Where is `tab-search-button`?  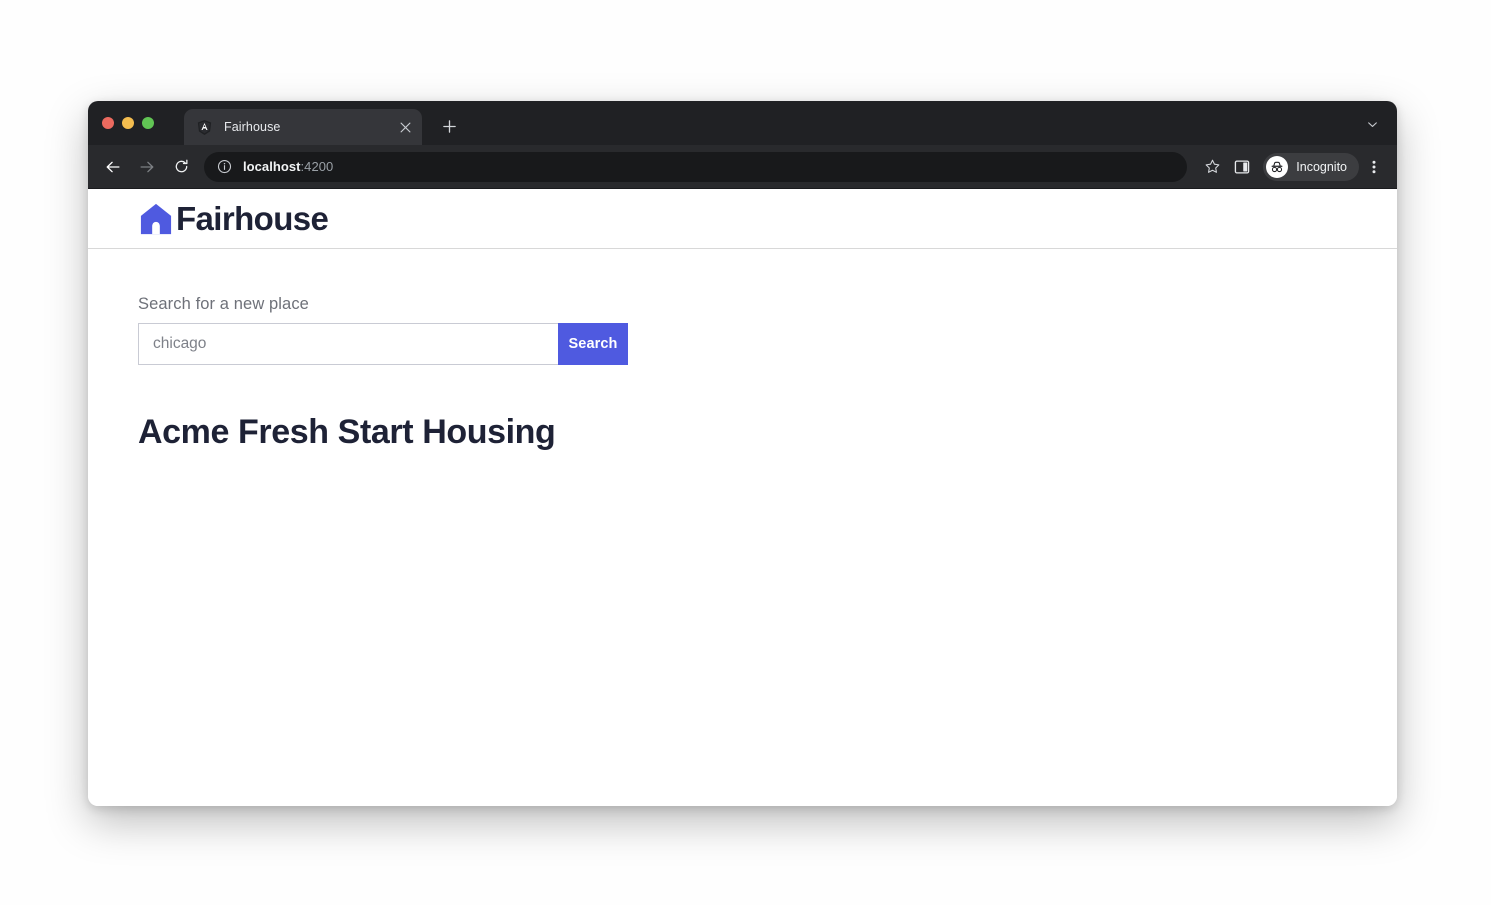 tab-search-button is located at coordinates (1372, 124).